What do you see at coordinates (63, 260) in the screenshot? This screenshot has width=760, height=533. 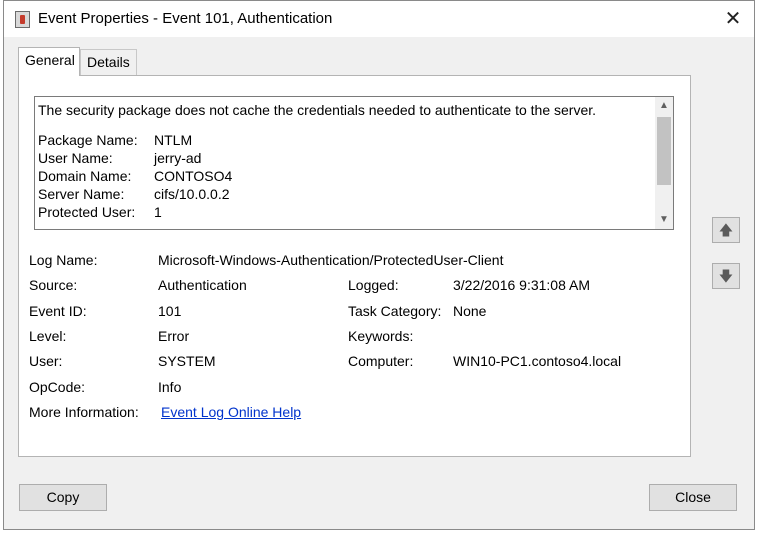 I see `log-name-label: Log Name:` at bounding box center [63, 260].